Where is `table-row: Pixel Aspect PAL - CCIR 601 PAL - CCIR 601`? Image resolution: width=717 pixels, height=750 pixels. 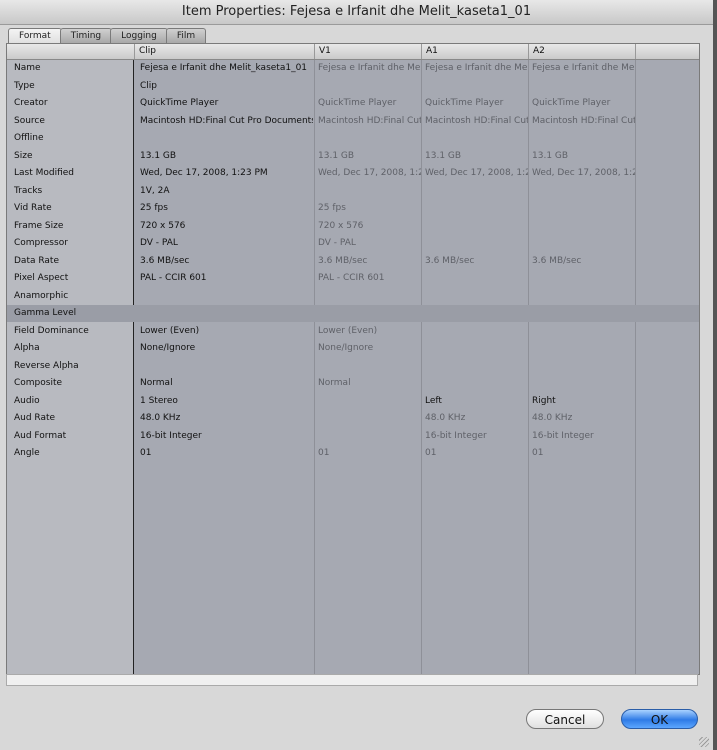 table-row: Pixel Aspect PAL - CCIR 601 PAL - CCIR 601 is located at coordinates (353, 278).